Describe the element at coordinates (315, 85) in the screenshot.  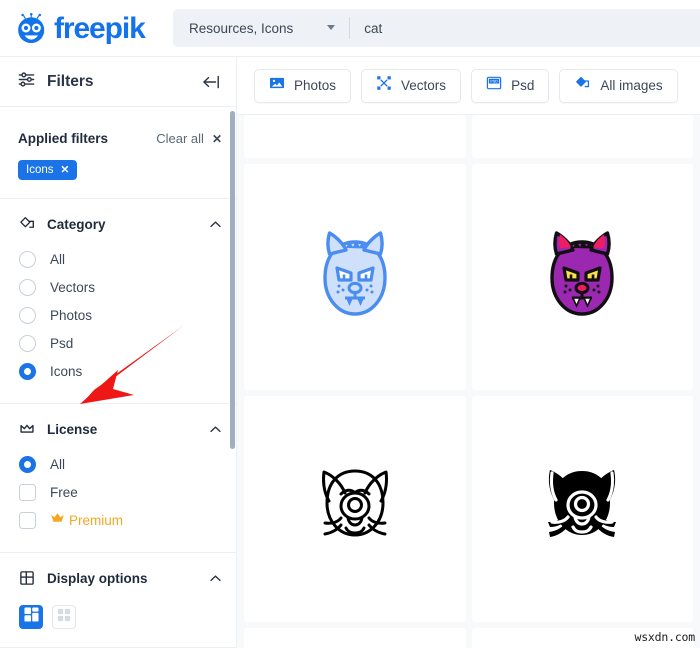
I see `tab-label: Photos` at that location.